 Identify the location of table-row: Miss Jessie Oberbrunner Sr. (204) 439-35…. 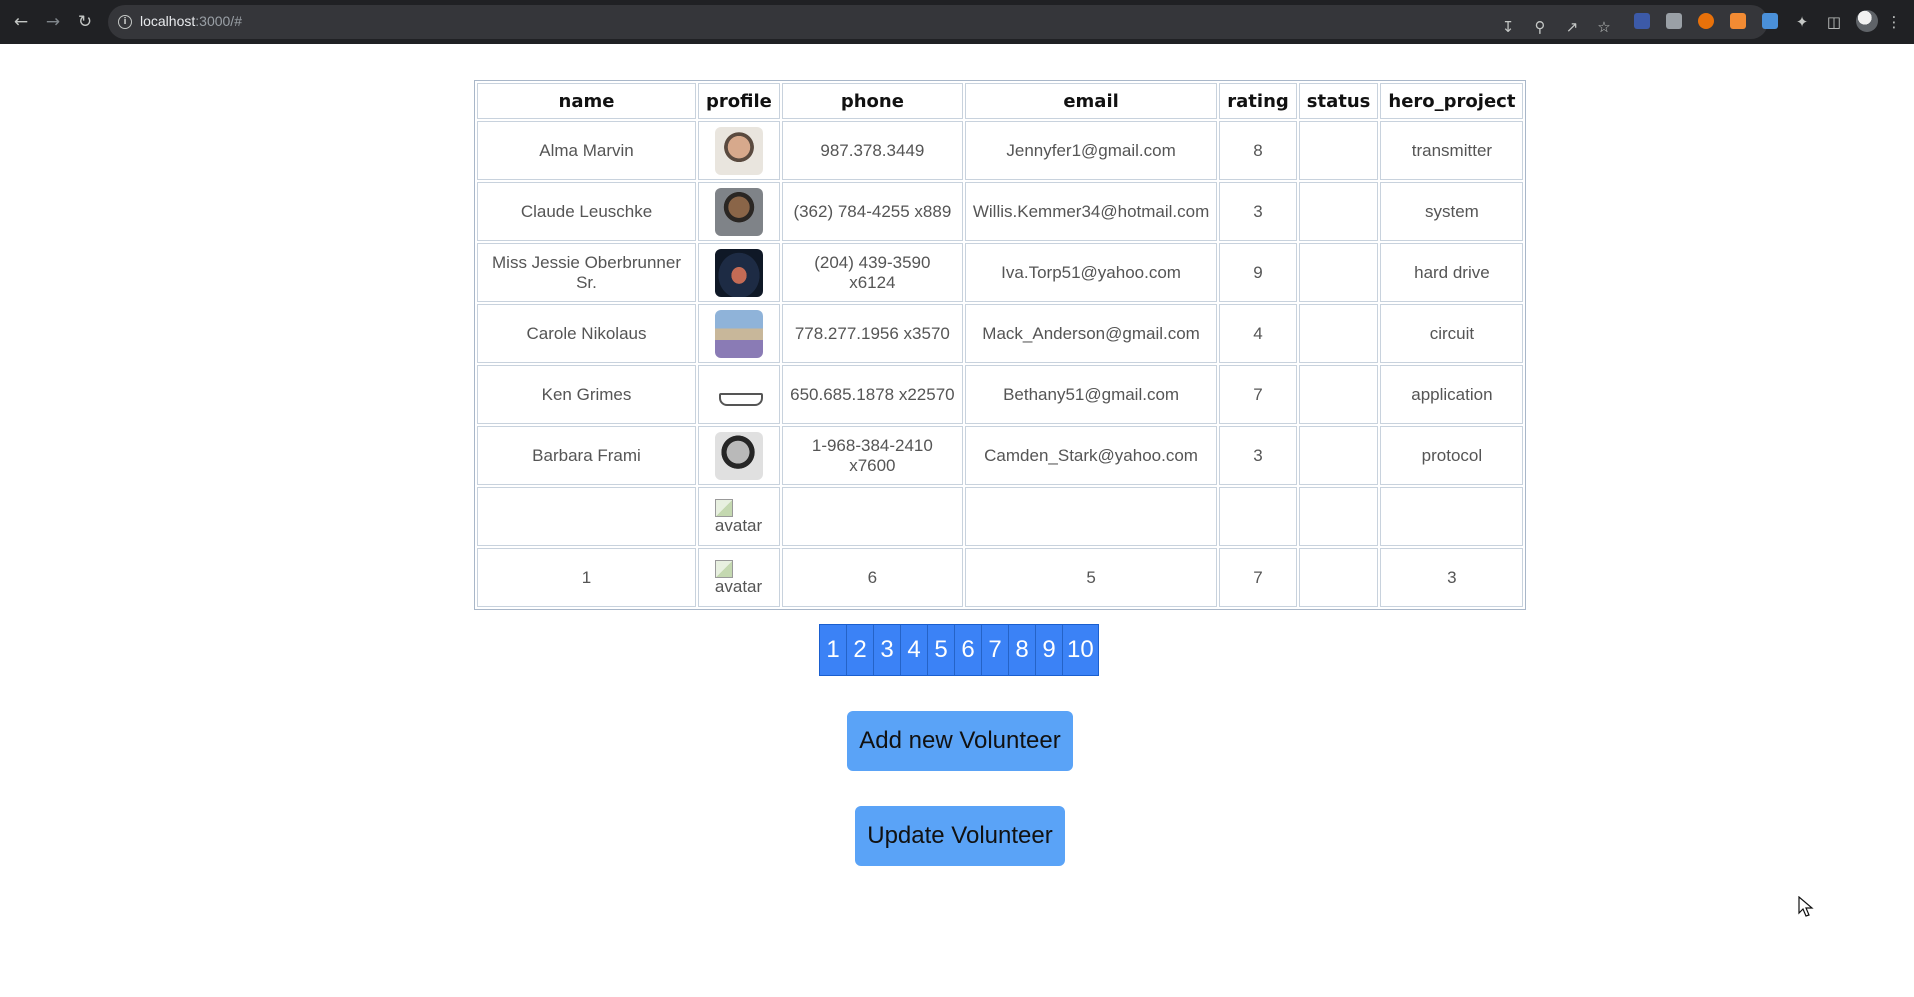
(1000, 272).